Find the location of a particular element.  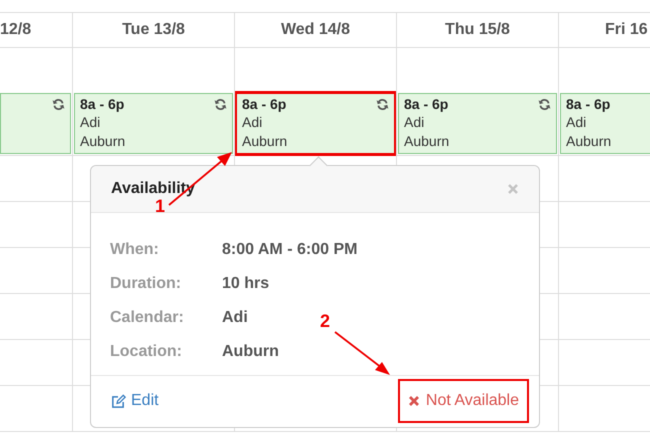

availability-event is located at coordinates (35, 123).